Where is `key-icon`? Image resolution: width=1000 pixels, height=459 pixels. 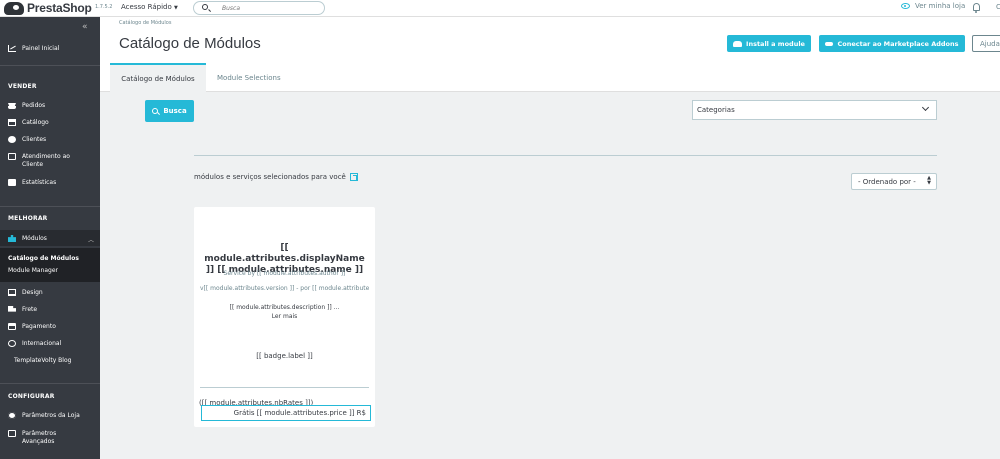
key-icon is located at coordinates (829, 43).